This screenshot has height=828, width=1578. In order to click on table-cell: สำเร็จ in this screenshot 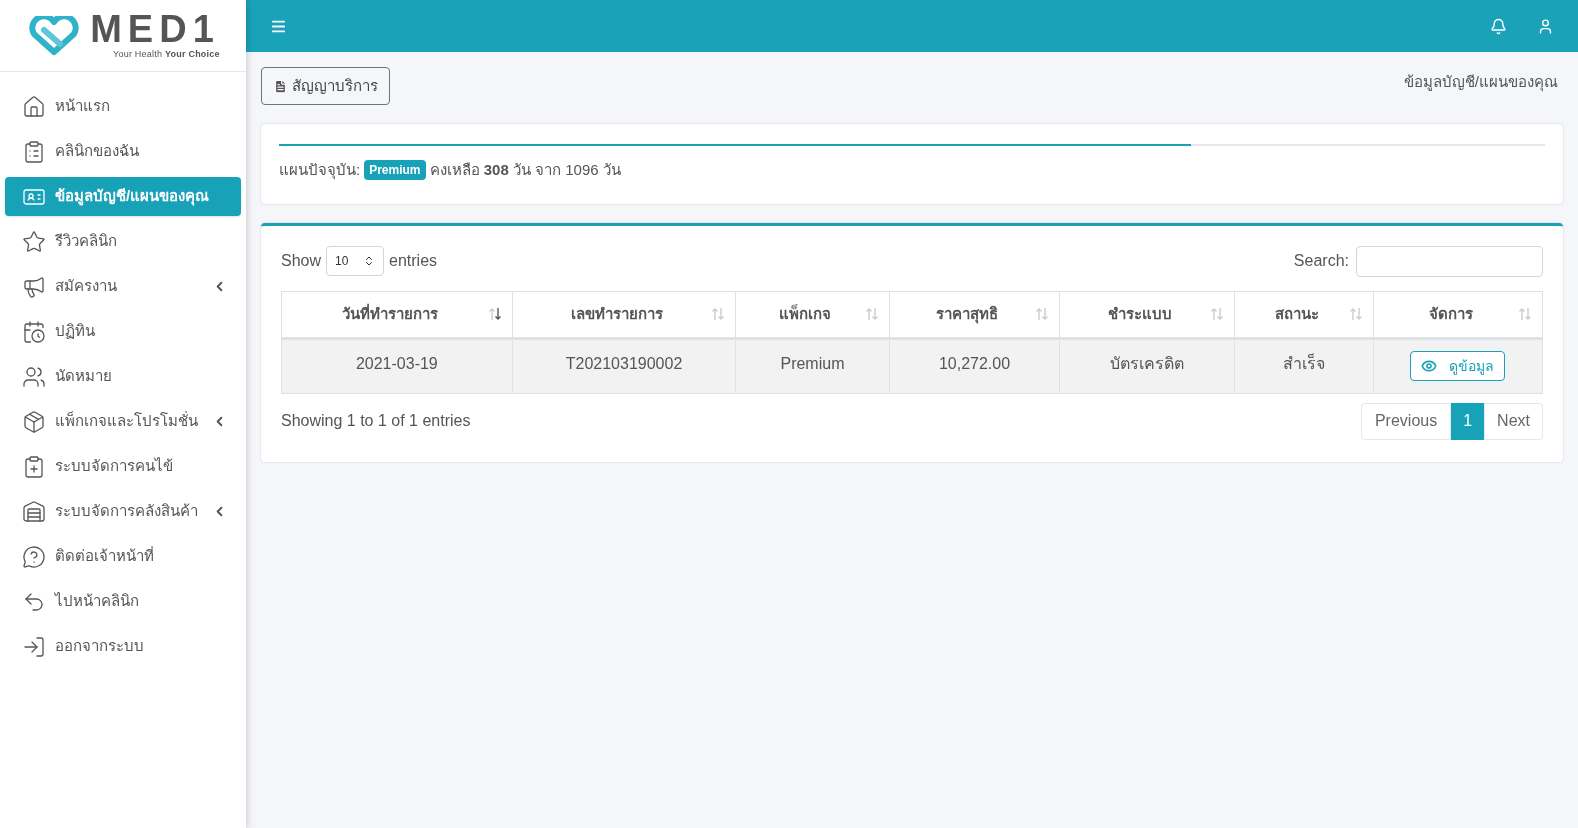, I will do `click(1304, 365)`.